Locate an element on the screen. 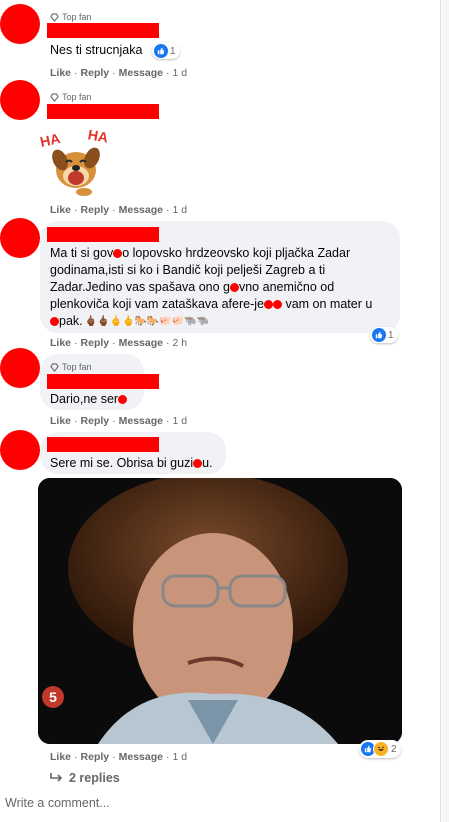 The height and width of the screenshot is (822, 449). sticker: HA HA is located at coordinates (77, 162).